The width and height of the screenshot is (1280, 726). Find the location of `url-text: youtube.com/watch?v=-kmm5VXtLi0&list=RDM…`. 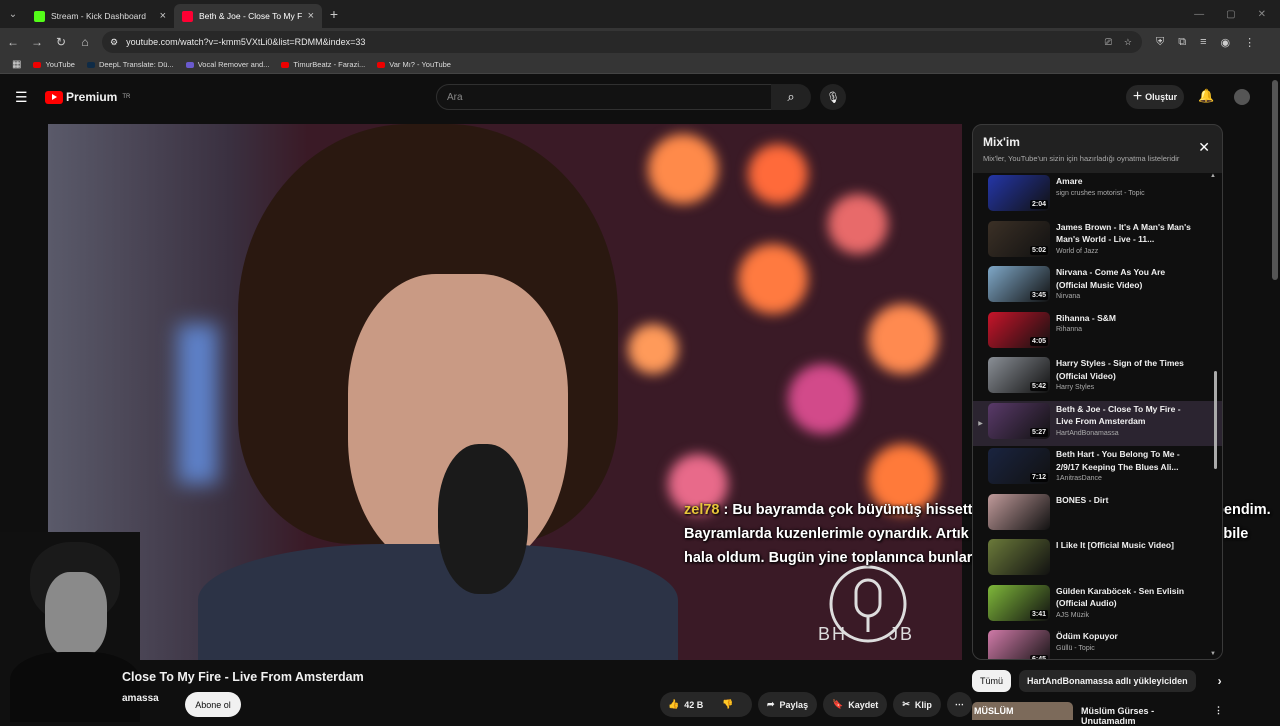

url-text: youtube.com/watch?v=-kmm5VXtLi0&list=RDM… is located at coordinates (246, 42).